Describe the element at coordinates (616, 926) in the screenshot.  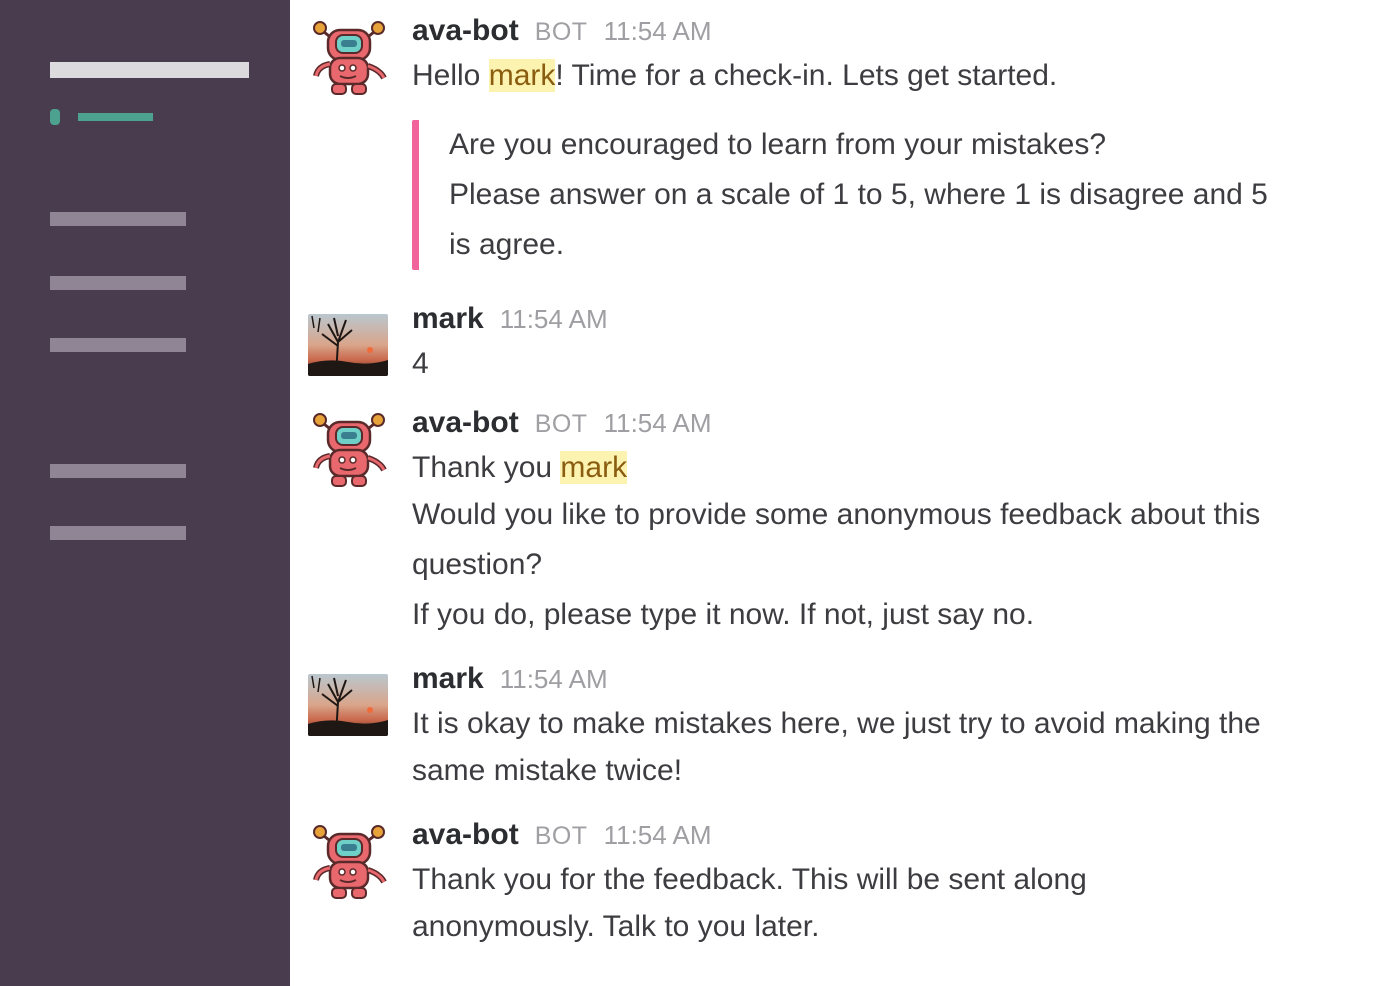
I see `message-text: anonymously. Talk to you later.` at that location.